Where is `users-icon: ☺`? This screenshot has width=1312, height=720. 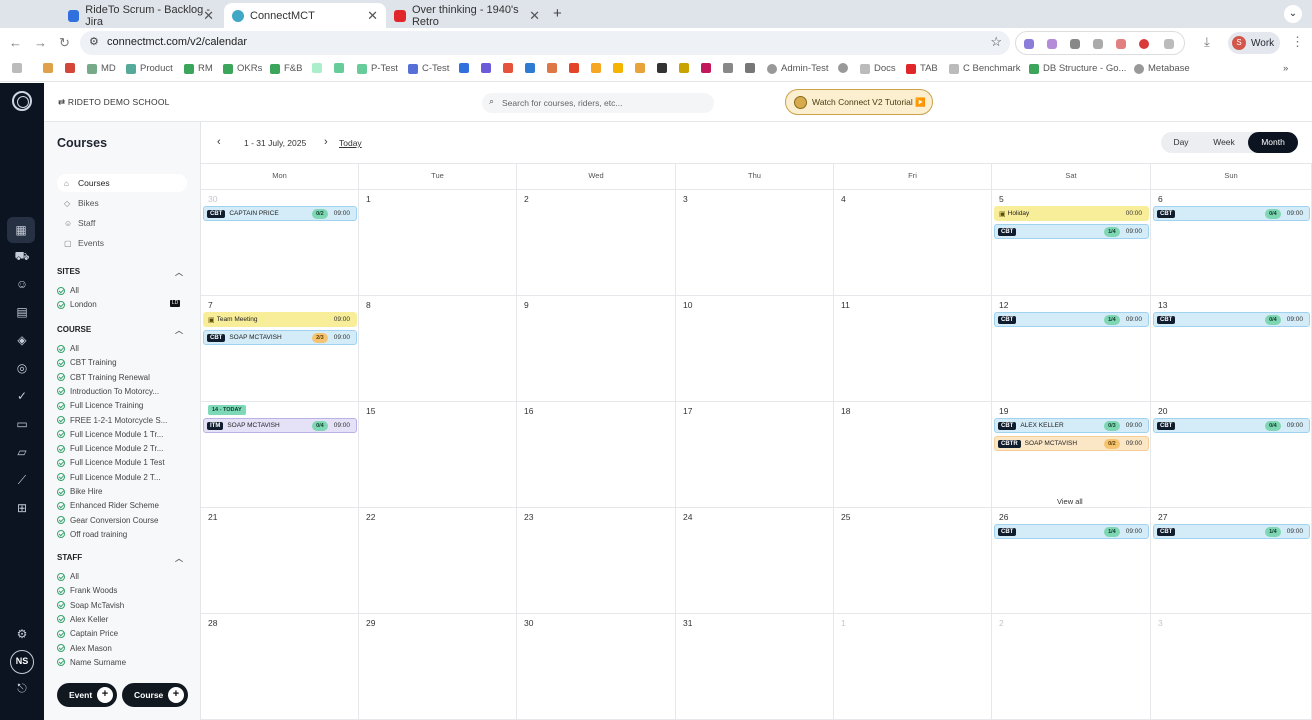 users-icon: ☺ is located at coordinates (22, 284).